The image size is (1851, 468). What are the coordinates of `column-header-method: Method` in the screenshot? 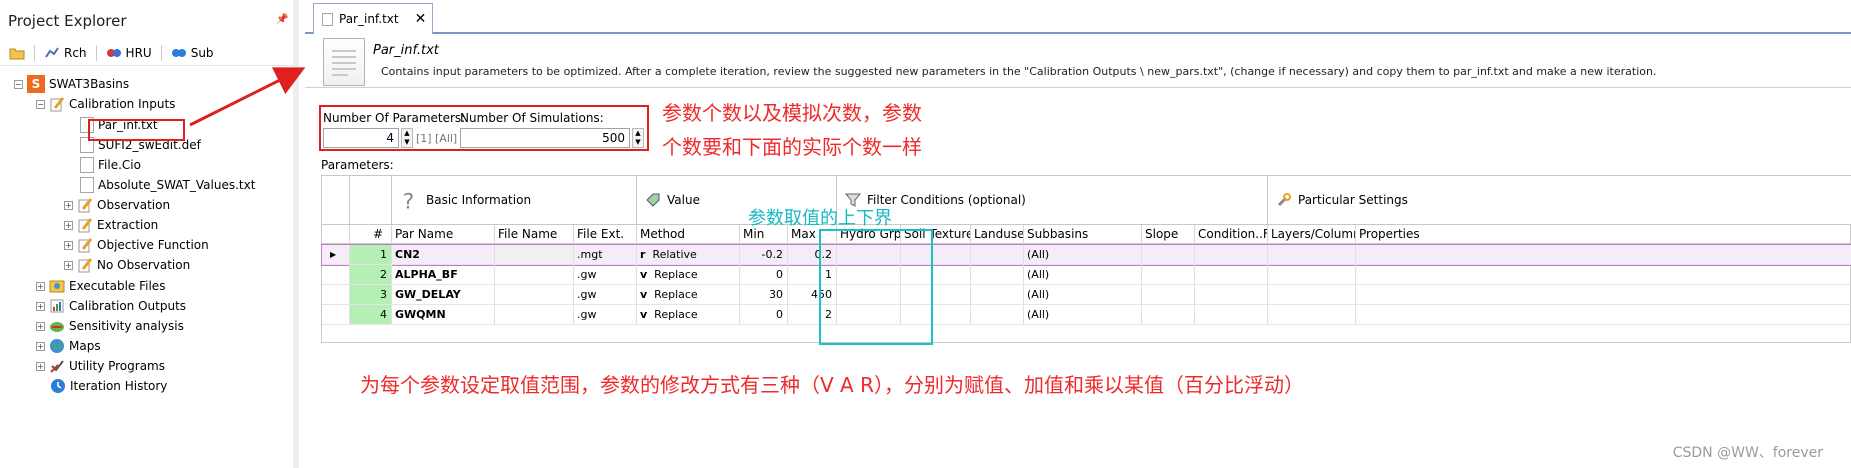 It's located at (688, 234).